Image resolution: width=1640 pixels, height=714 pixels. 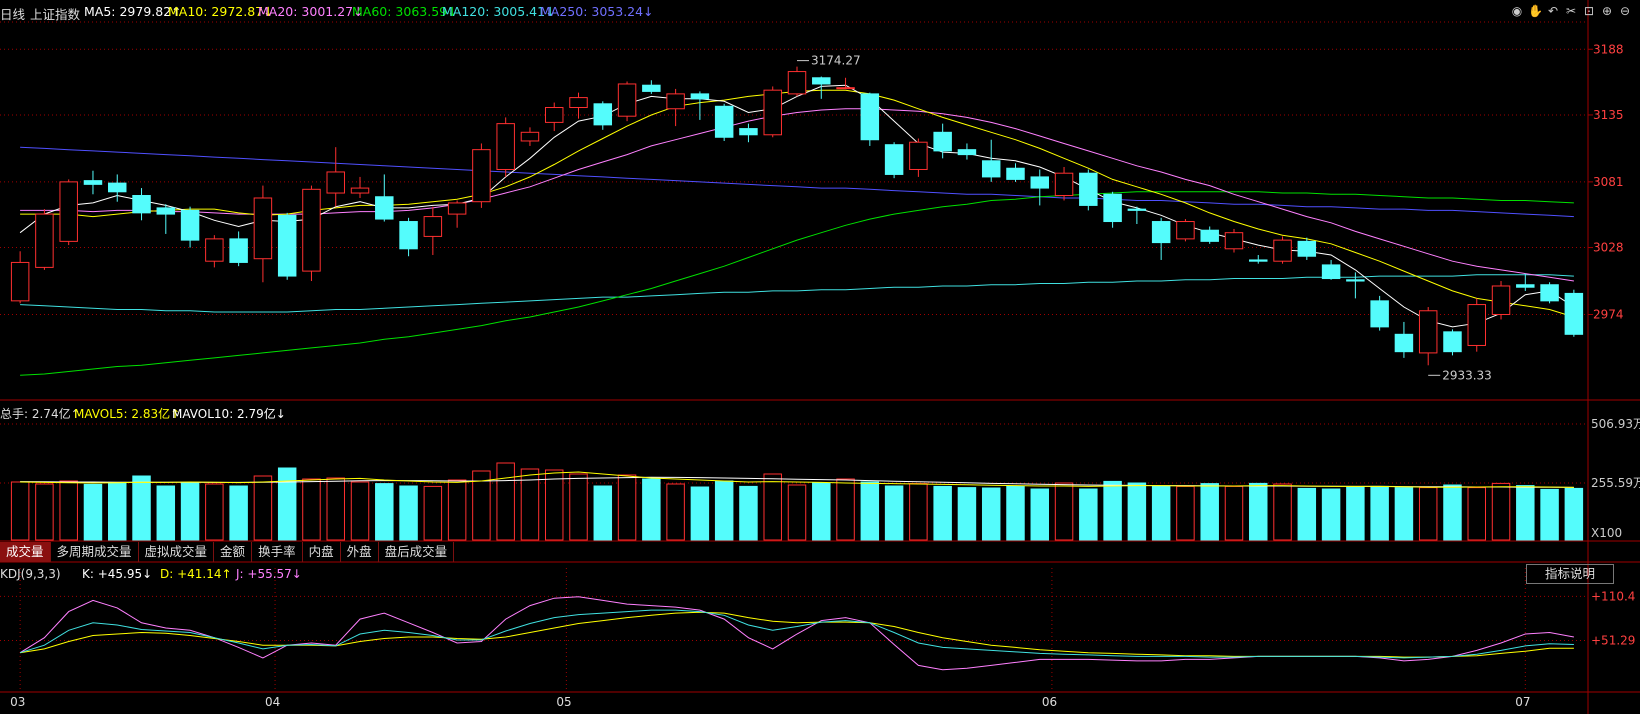 I want to click on indicator-help-button: 指标说明, so click(x=1570, y=574).